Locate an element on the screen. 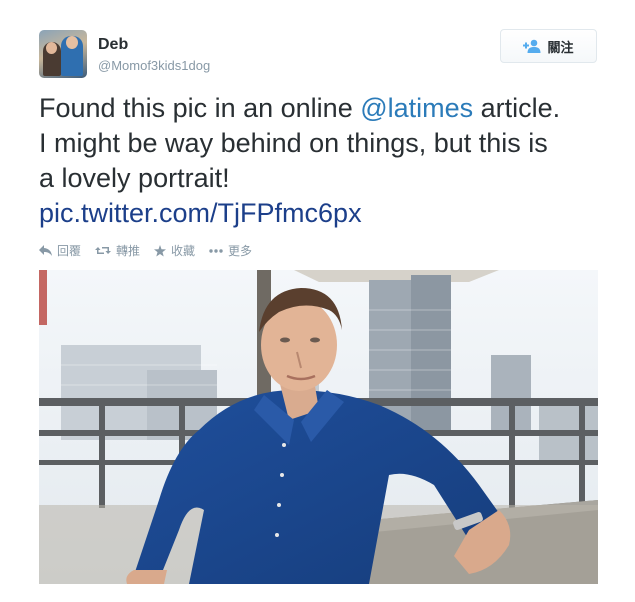  tweet-line-1-after: article. is located at coordinates (517, 108).